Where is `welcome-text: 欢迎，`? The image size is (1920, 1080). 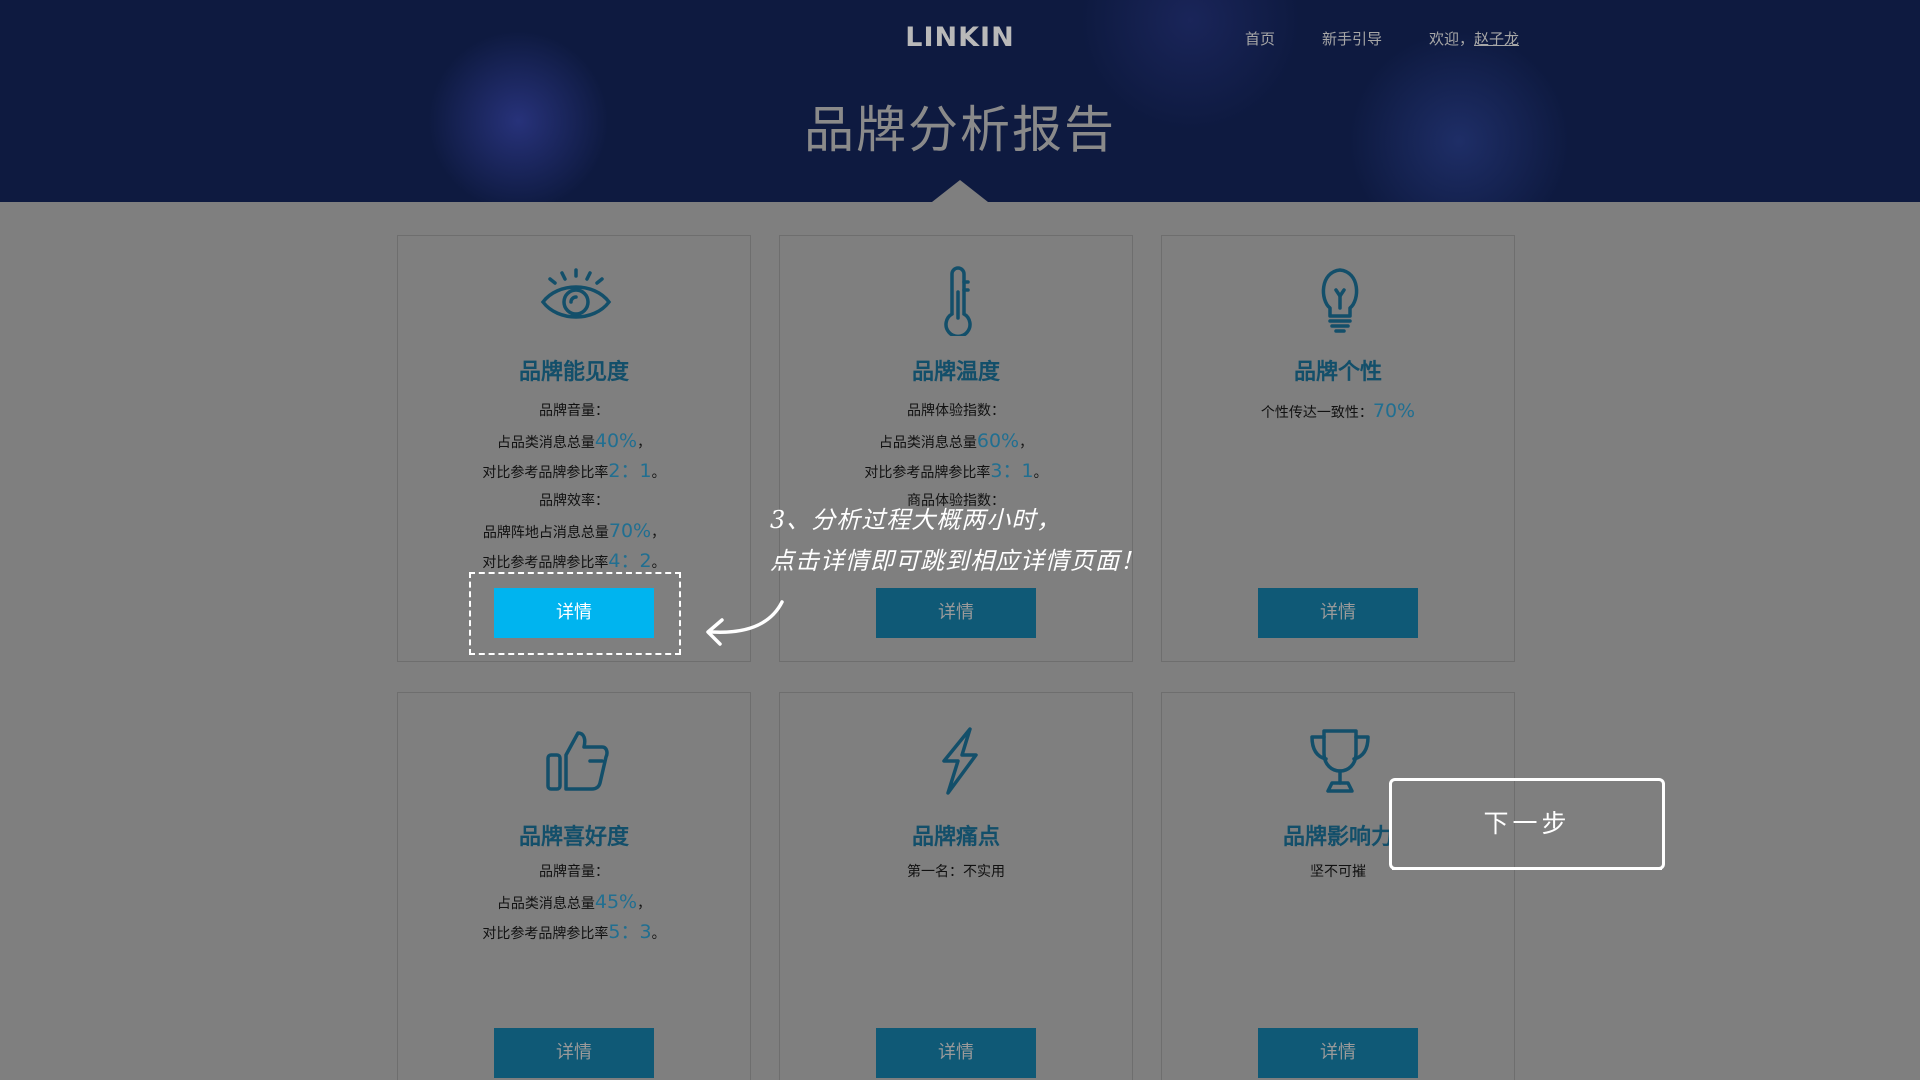
welcome-text: 欢迎， is located at coordinates (1452, 39).